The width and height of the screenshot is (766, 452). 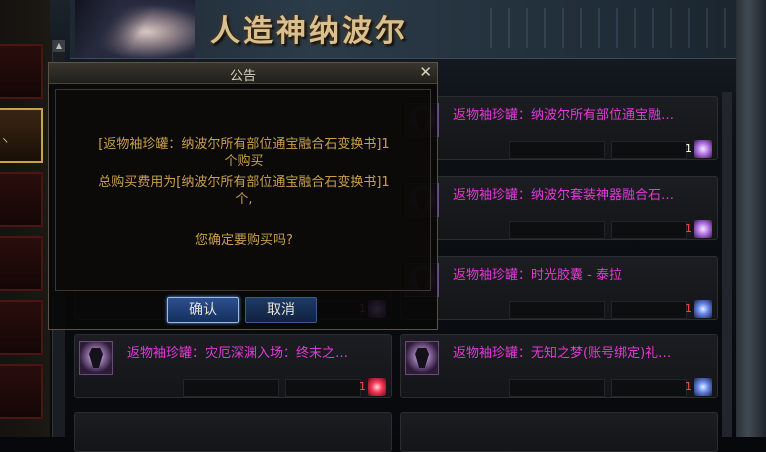 I want to click on dialog-title: 公告, so click(x=242, y=76).